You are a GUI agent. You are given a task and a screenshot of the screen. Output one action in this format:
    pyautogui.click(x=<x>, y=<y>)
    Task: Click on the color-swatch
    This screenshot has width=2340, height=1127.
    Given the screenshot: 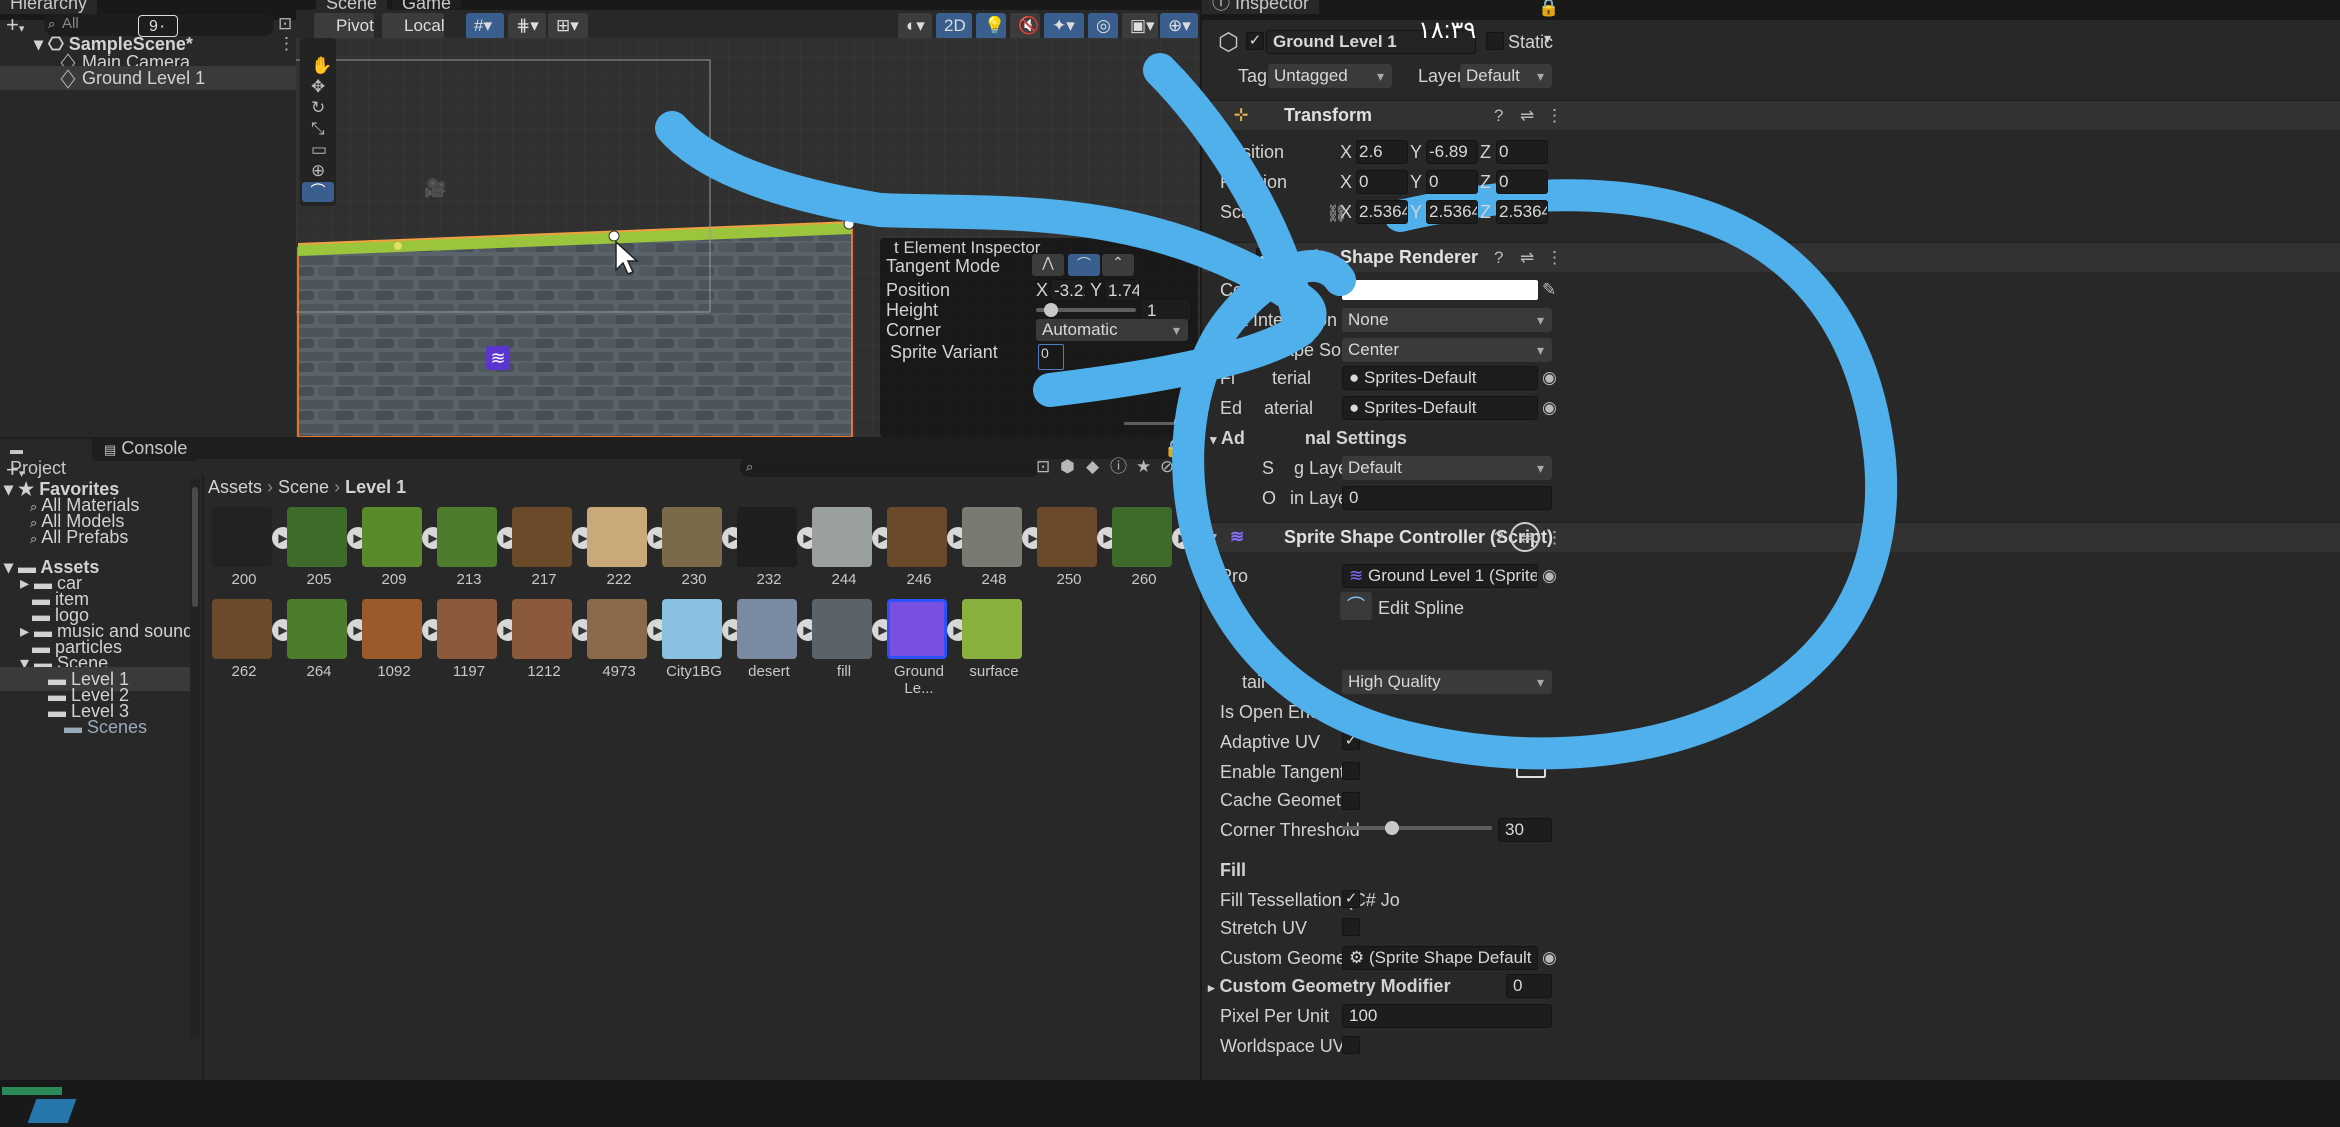 What is the action you would take?
    pyautogui.click(x=1440, y=290)
    